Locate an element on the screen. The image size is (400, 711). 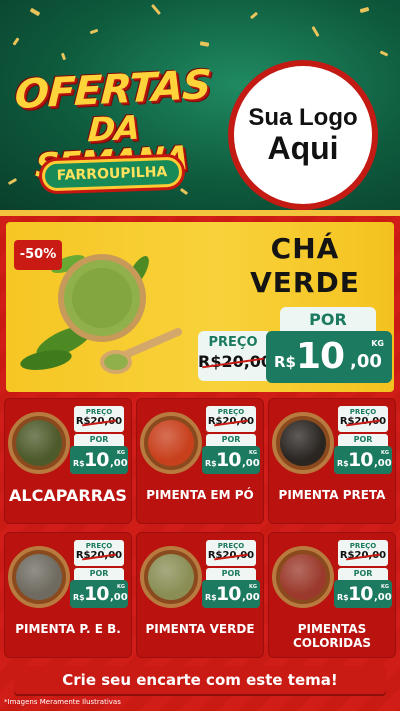
product-name: ALCAPARRAS is located at coordinates (68, 495).